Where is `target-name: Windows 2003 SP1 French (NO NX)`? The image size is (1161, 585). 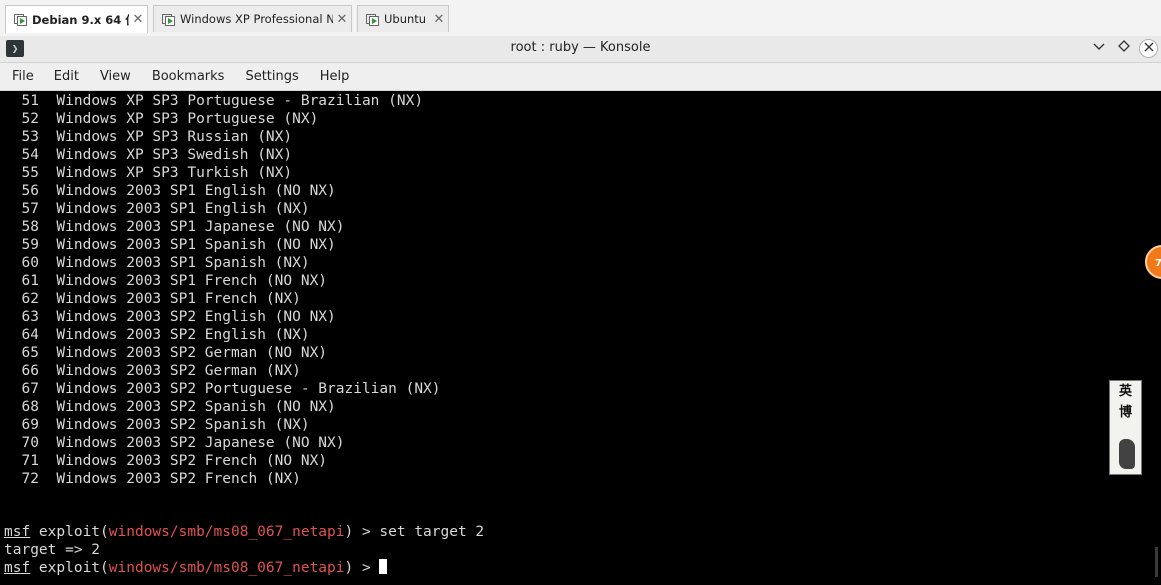 target-name: Windows 2003 SP1 French (NO NX) is located at coordinates (192, 281).